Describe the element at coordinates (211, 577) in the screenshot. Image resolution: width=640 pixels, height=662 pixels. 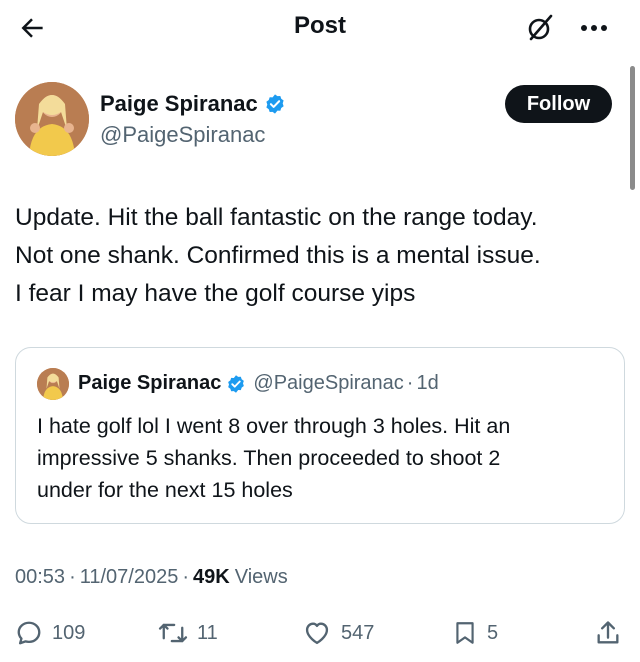
I see `views-count: 49K` at that location.